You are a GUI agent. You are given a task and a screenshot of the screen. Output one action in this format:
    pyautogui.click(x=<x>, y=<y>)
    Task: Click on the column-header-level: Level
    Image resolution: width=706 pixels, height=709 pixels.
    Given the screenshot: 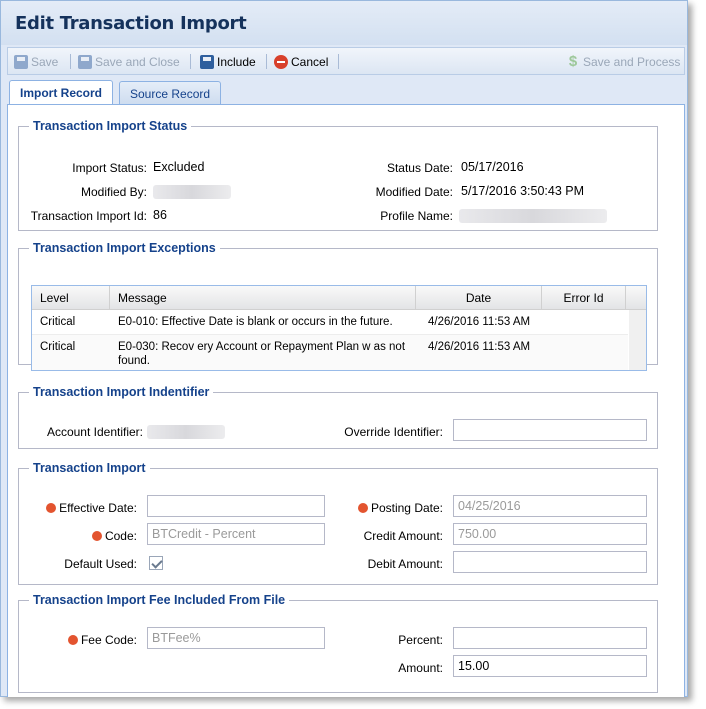 What is the action you would take?
    pyautogui.click(x=71, y=298)
    